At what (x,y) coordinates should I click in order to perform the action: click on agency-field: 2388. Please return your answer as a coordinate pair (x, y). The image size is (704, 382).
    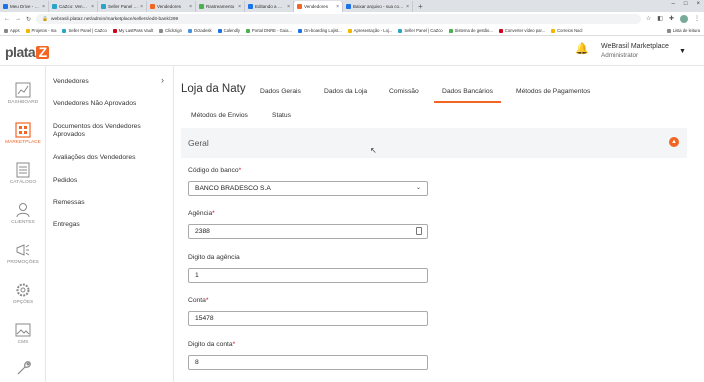
    Looking at the image, I should click on (308, 231).